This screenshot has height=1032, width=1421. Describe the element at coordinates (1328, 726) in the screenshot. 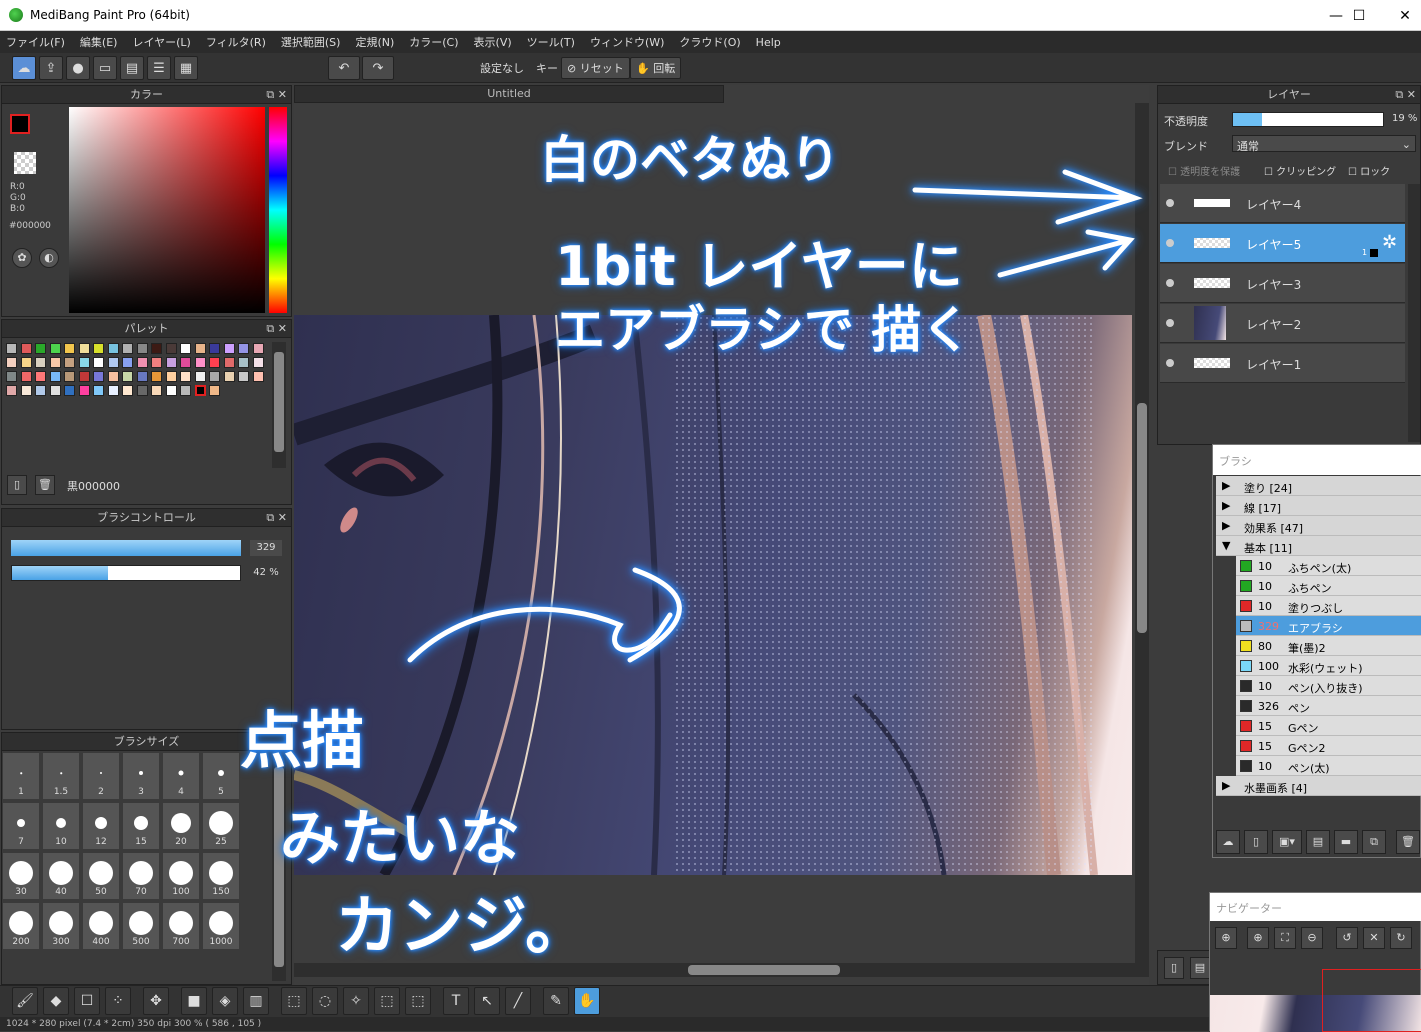

I see `brush-row: 15 Gペン` at that location.